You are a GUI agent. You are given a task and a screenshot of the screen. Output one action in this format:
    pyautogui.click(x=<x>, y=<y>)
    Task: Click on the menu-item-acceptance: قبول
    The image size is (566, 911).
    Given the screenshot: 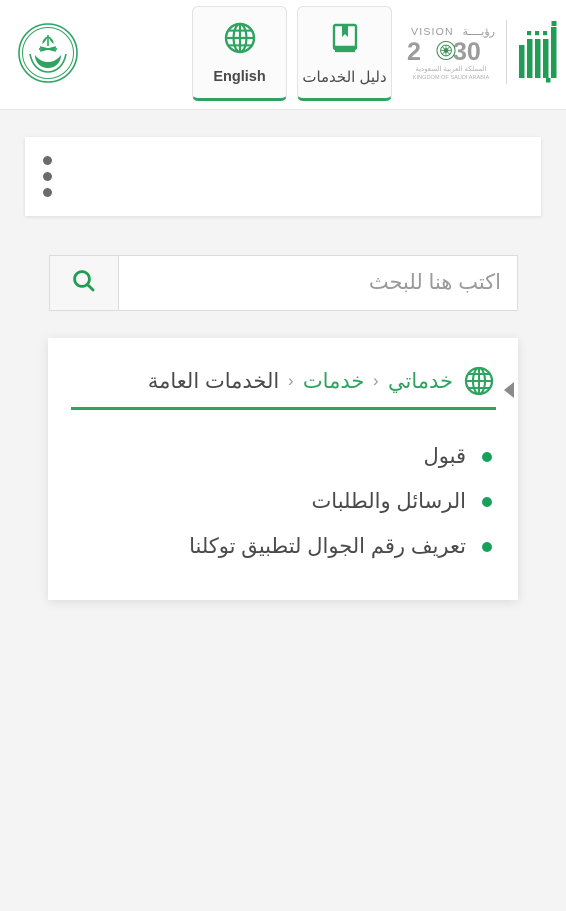 What is the action you would take?
    pyautogui.click(x=283, y=456)
    